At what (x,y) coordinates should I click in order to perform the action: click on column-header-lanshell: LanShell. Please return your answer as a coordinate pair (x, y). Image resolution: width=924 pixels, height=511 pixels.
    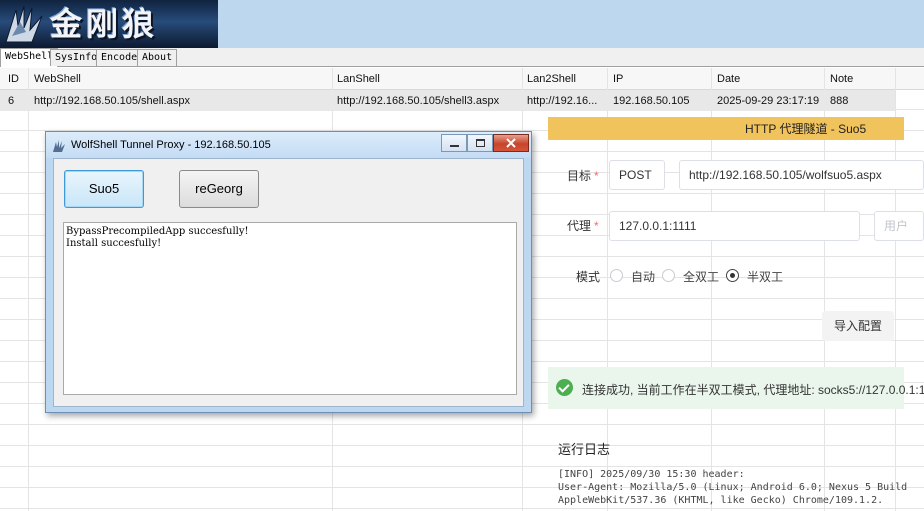
    Looking at the image, I should click on (358, 79).